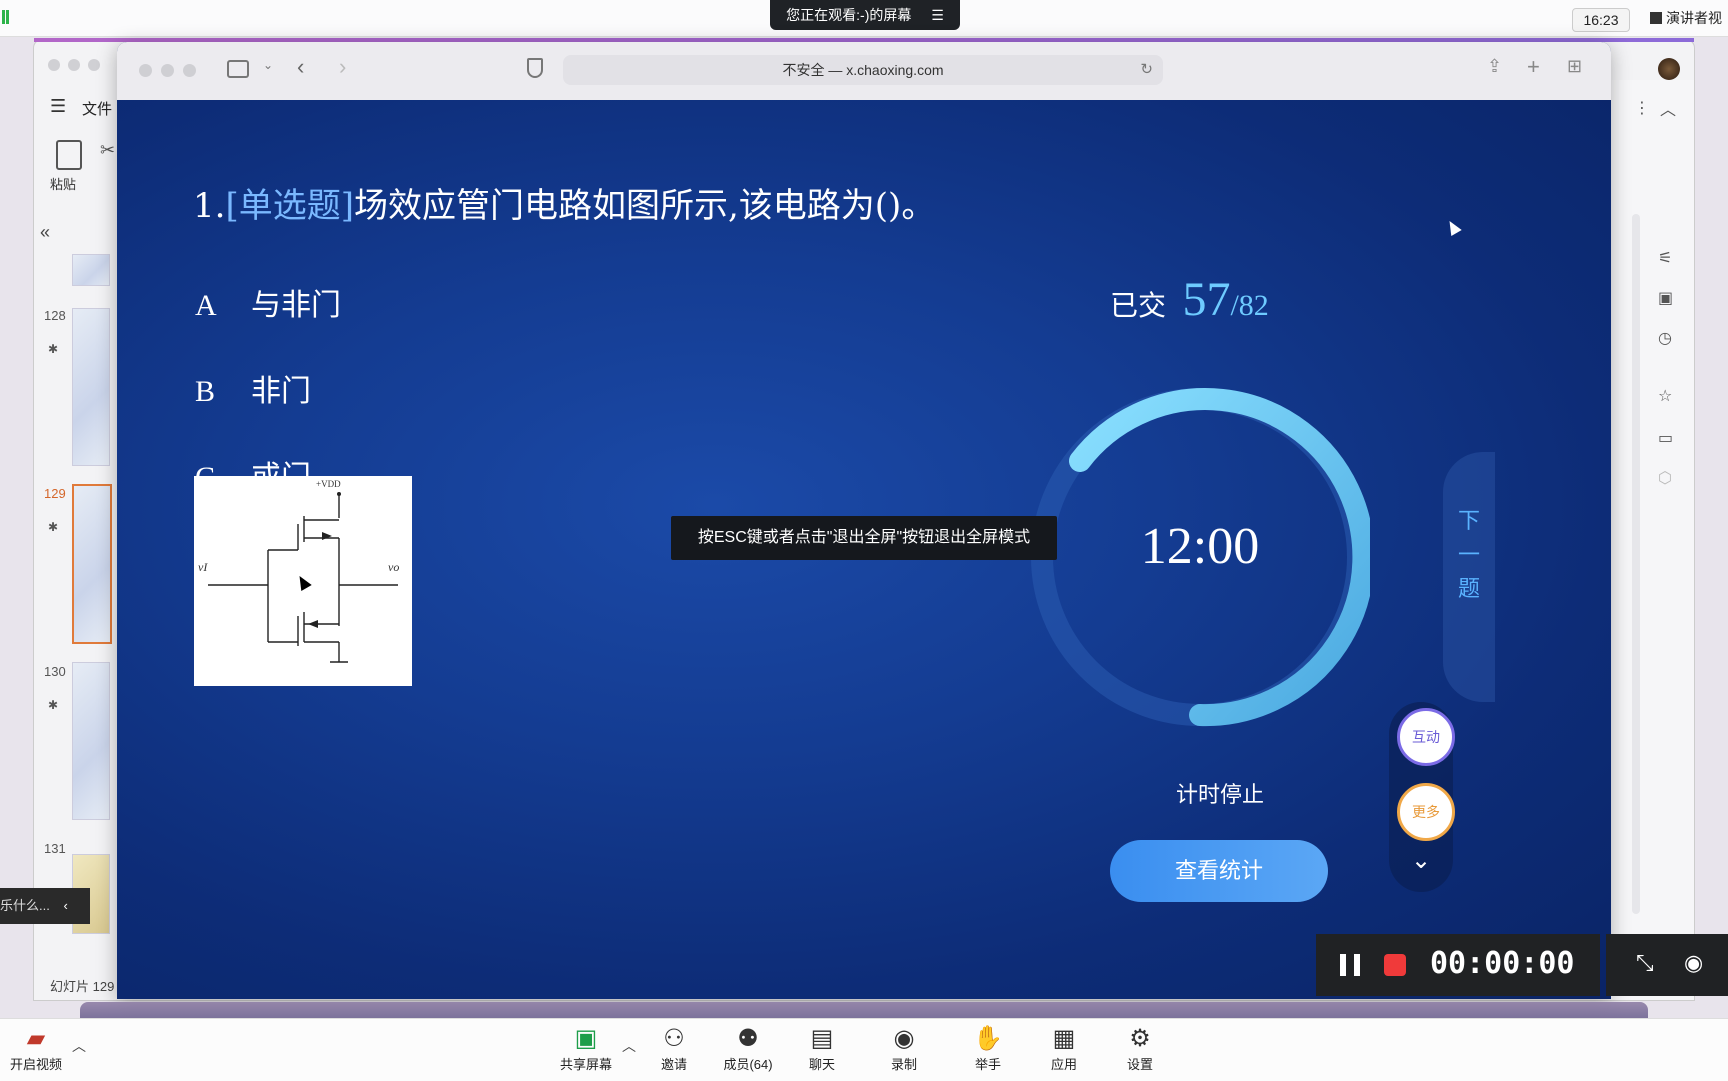  I want to click on new-tab-icon: +, so click(1533, 67).